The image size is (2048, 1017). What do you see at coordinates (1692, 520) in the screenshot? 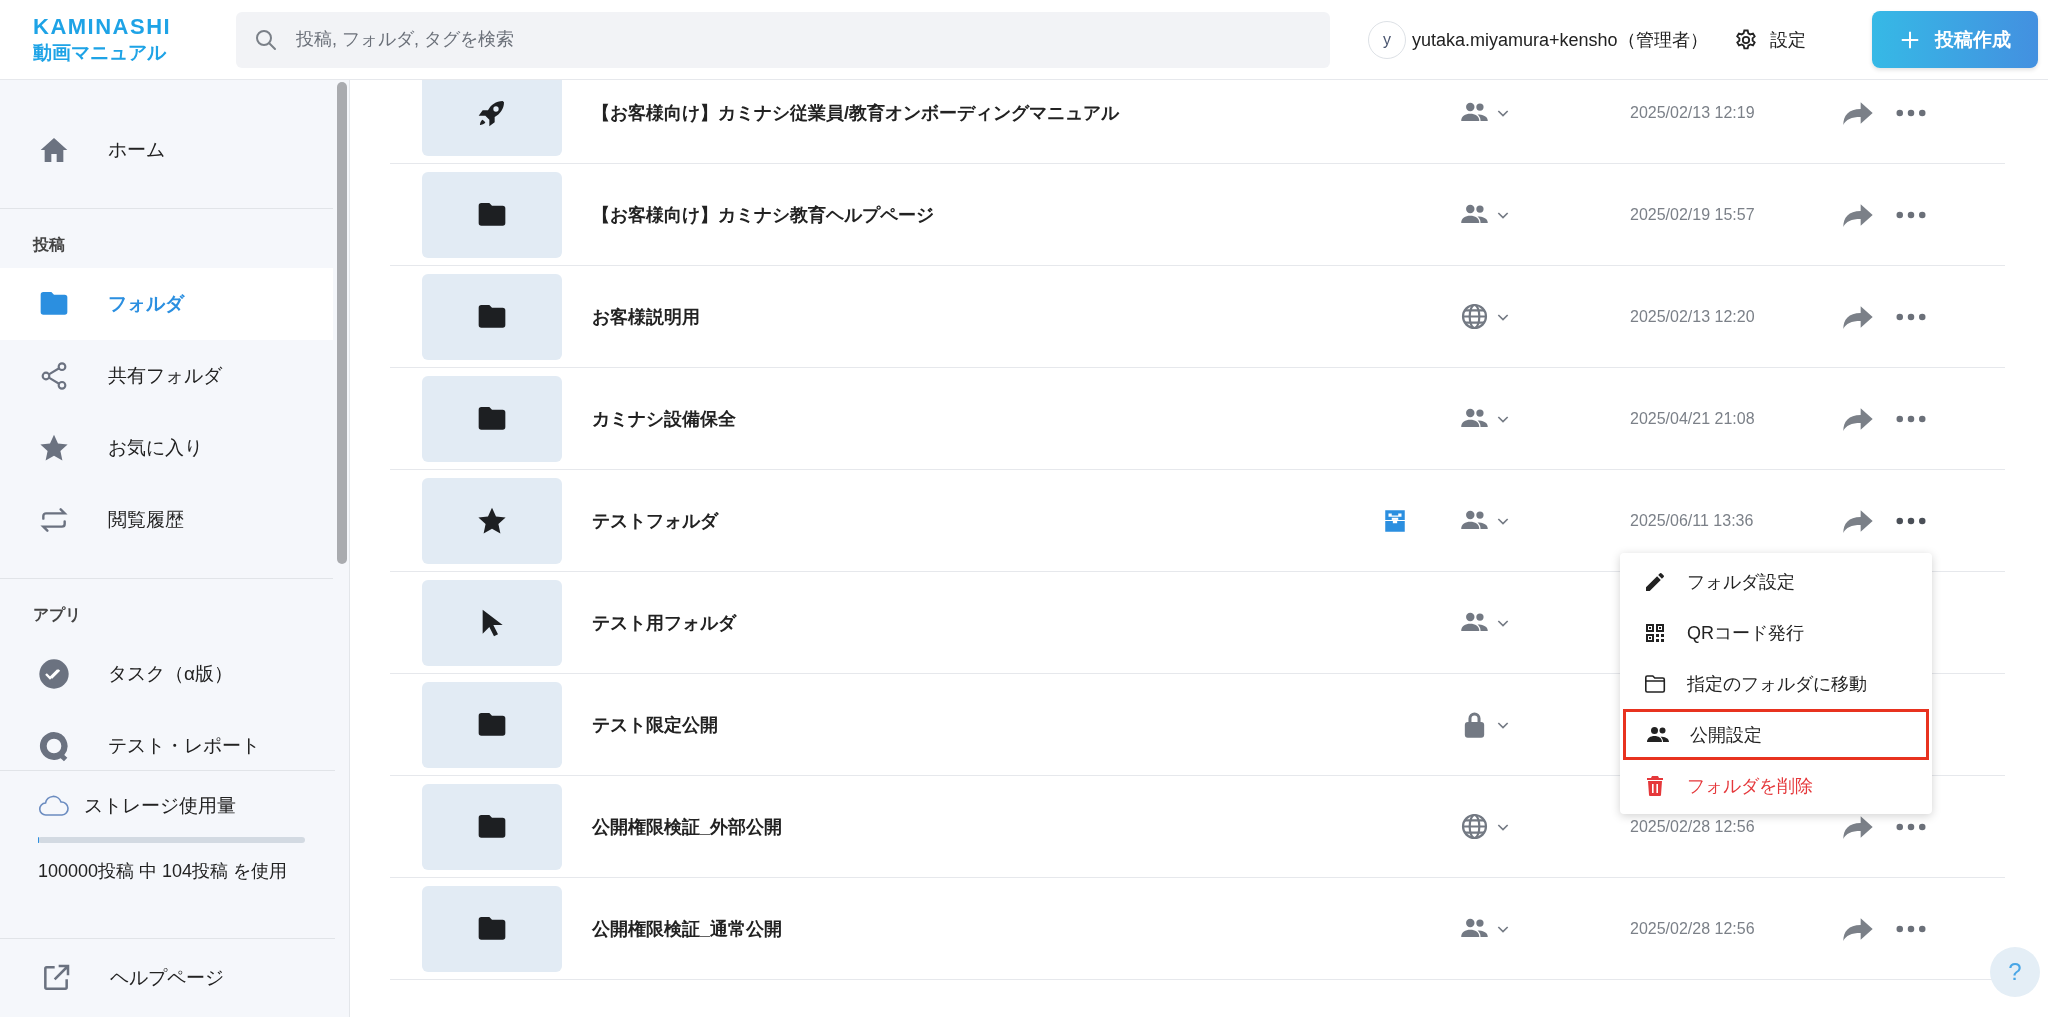
I see `updated-date: 2025/06/11 13:36` at bounding box center [1692, 520].